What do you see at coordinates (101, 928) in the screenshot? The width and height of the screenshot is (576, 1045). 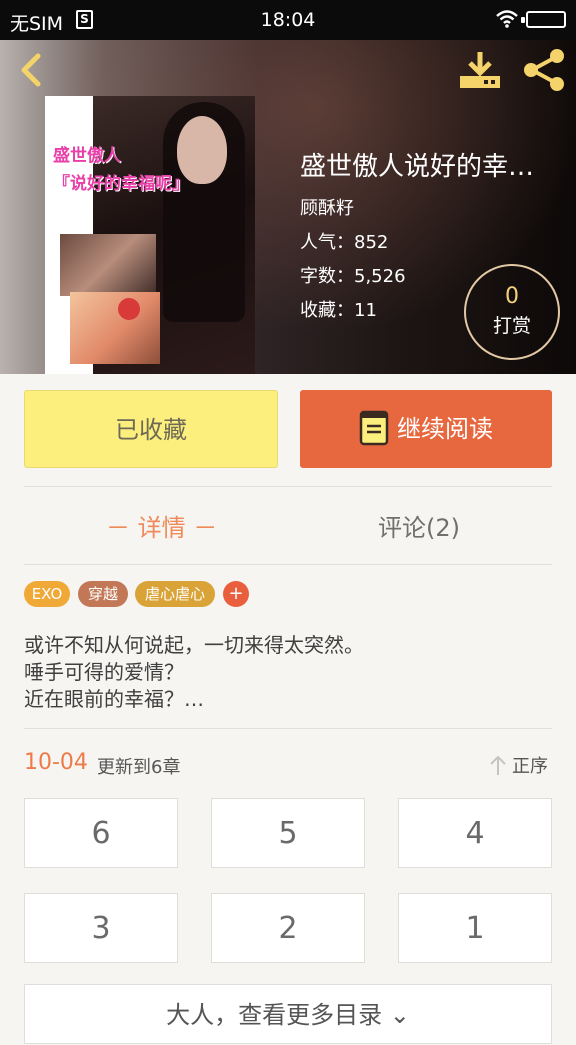 I see `chapter-button: 3` at bounding box center [101, 928].